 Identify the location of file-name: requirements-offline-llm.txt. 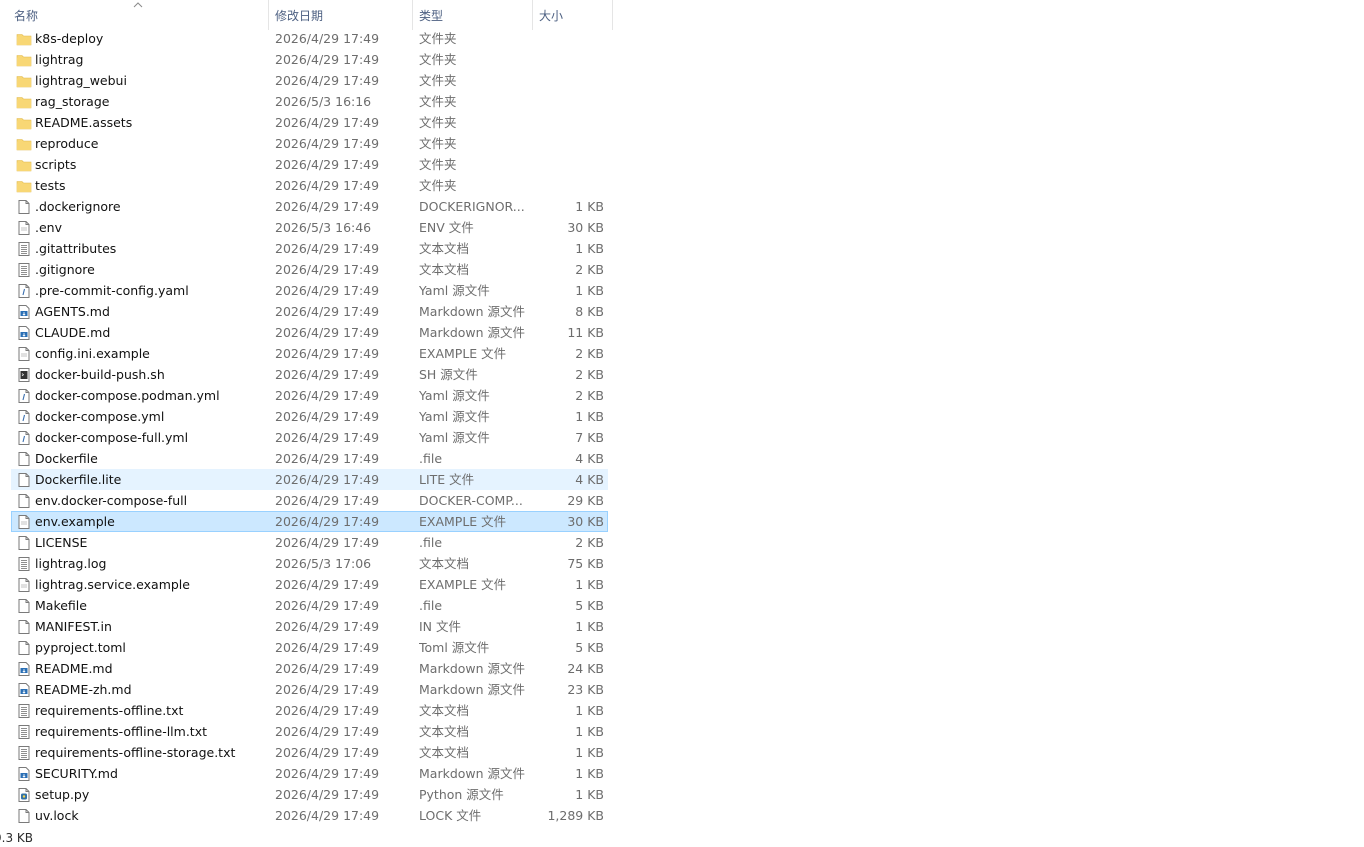
(121, 731).